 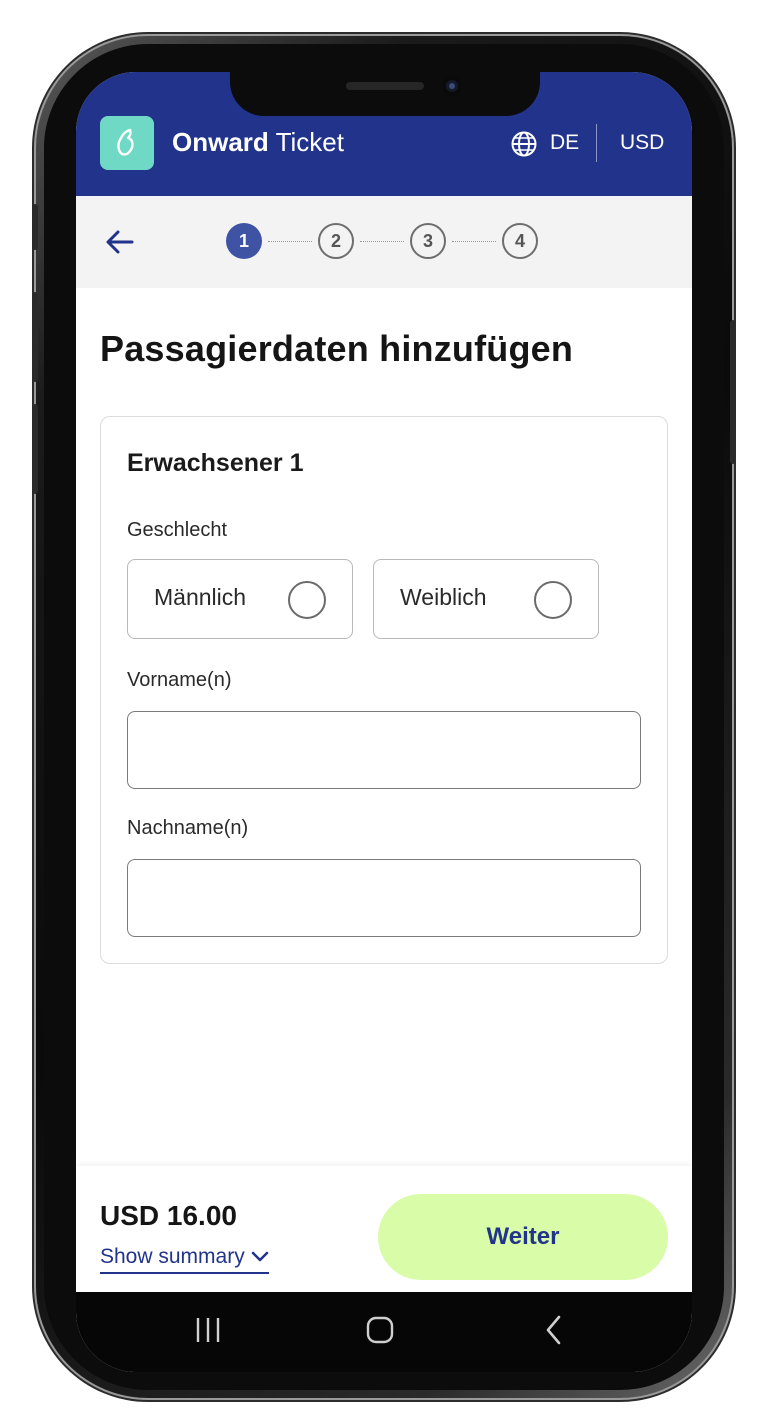 What do you see at coordinates (384, 750) in the screenshot?
I see `first-name-input` at bounding box center [384, 750].